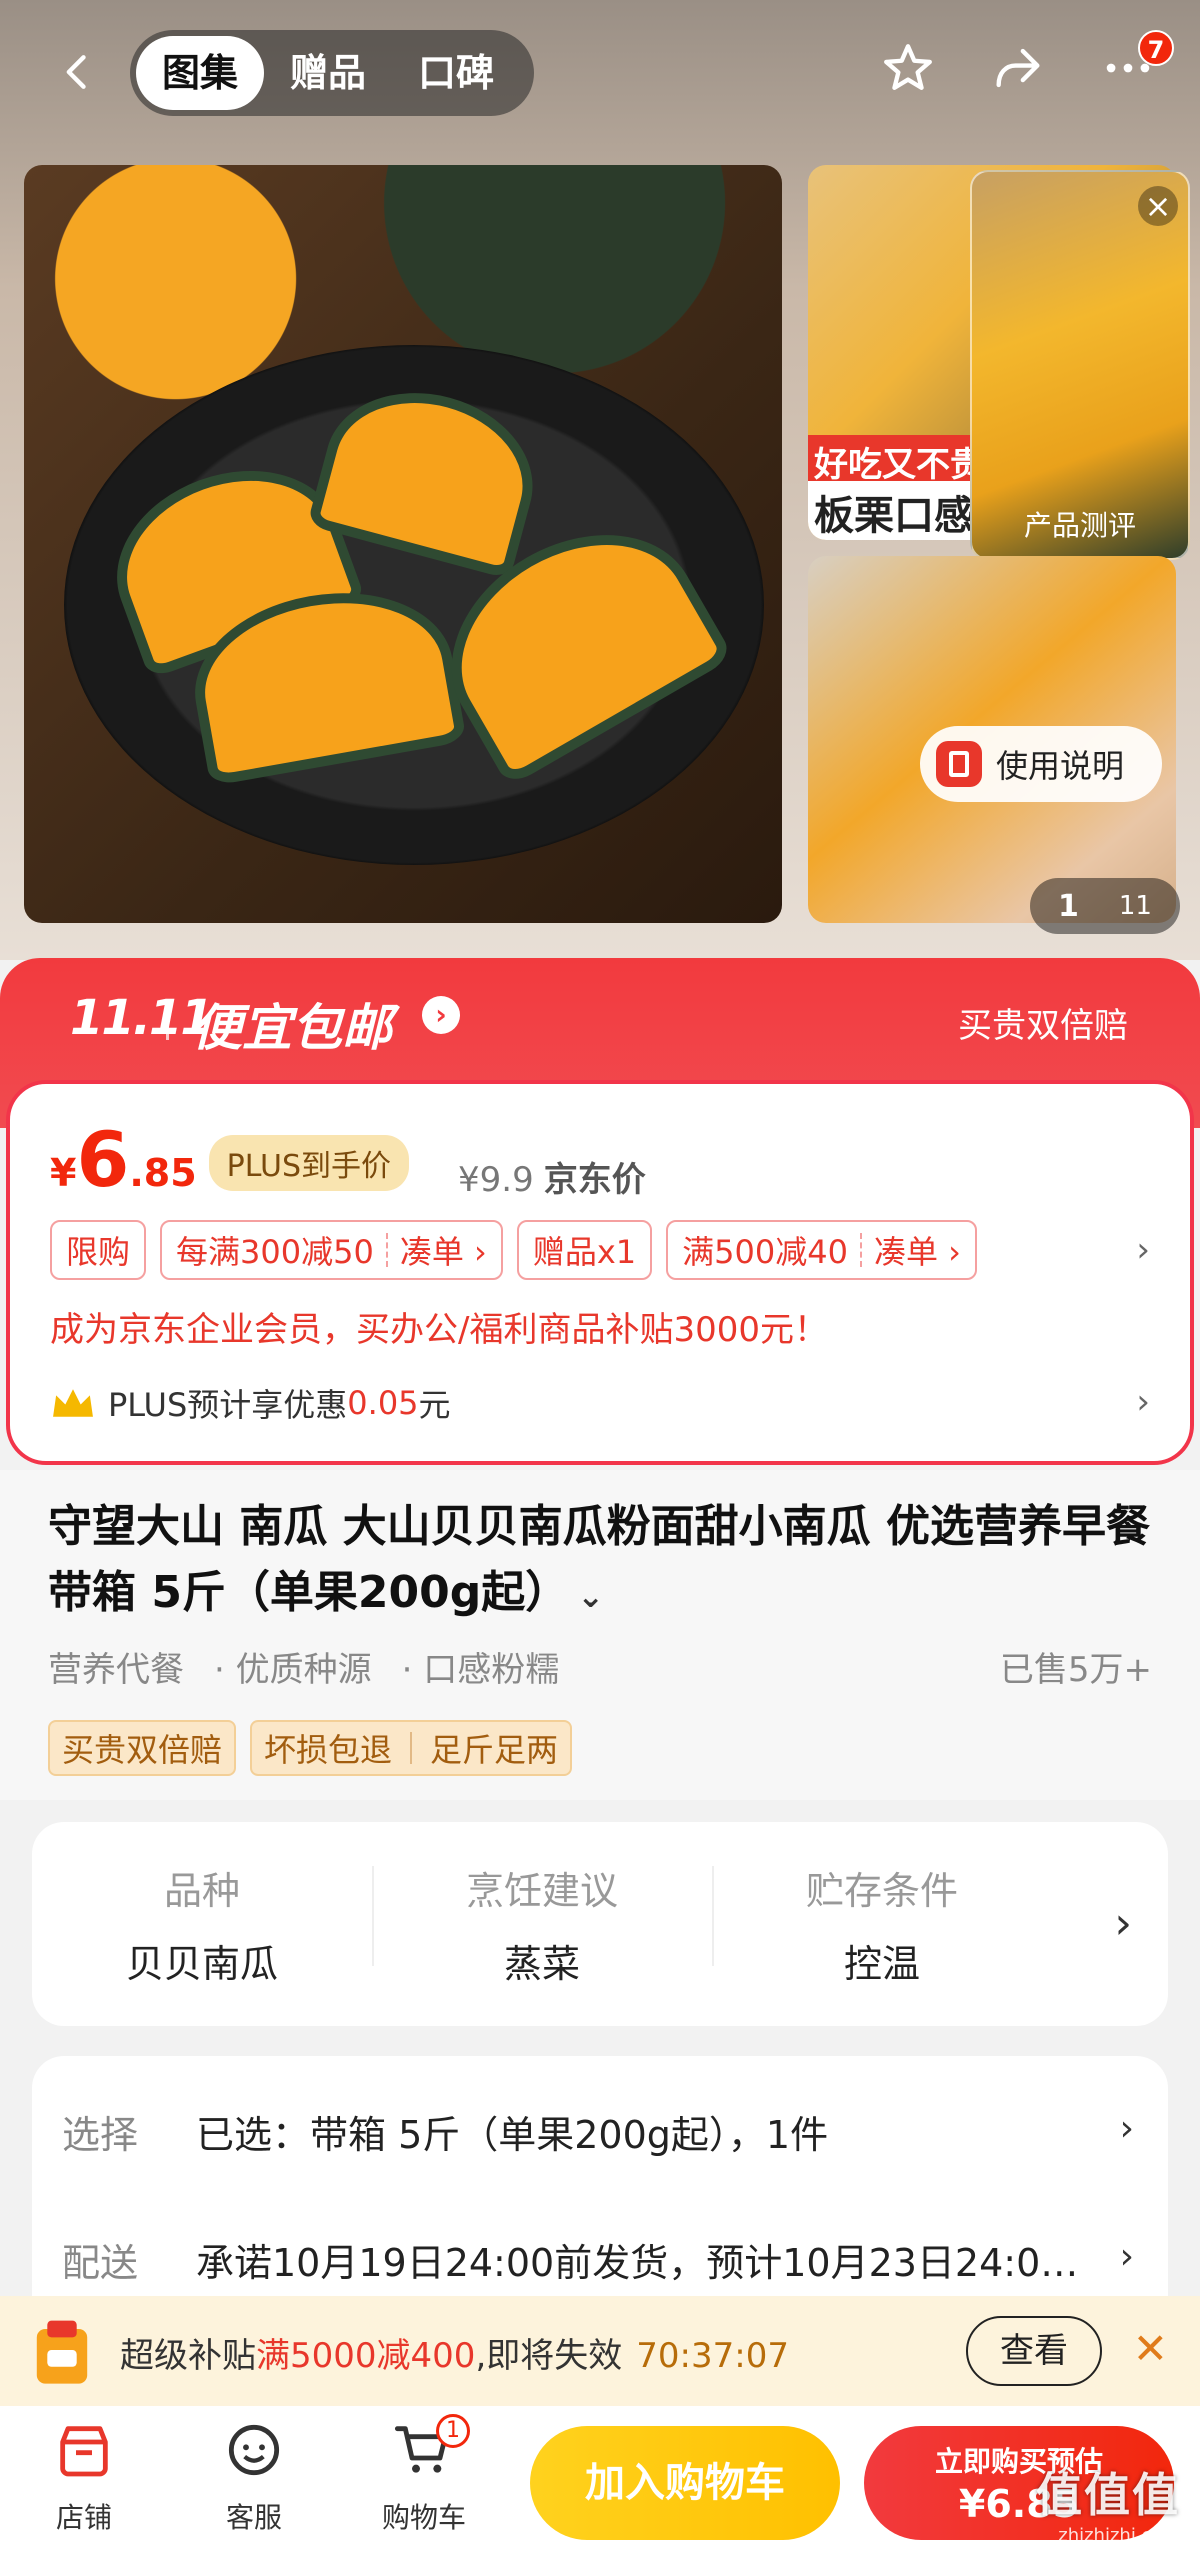 This screenshot has height=2552, width=1200. I want to click on counter-current: 1, so click(1068, 906).